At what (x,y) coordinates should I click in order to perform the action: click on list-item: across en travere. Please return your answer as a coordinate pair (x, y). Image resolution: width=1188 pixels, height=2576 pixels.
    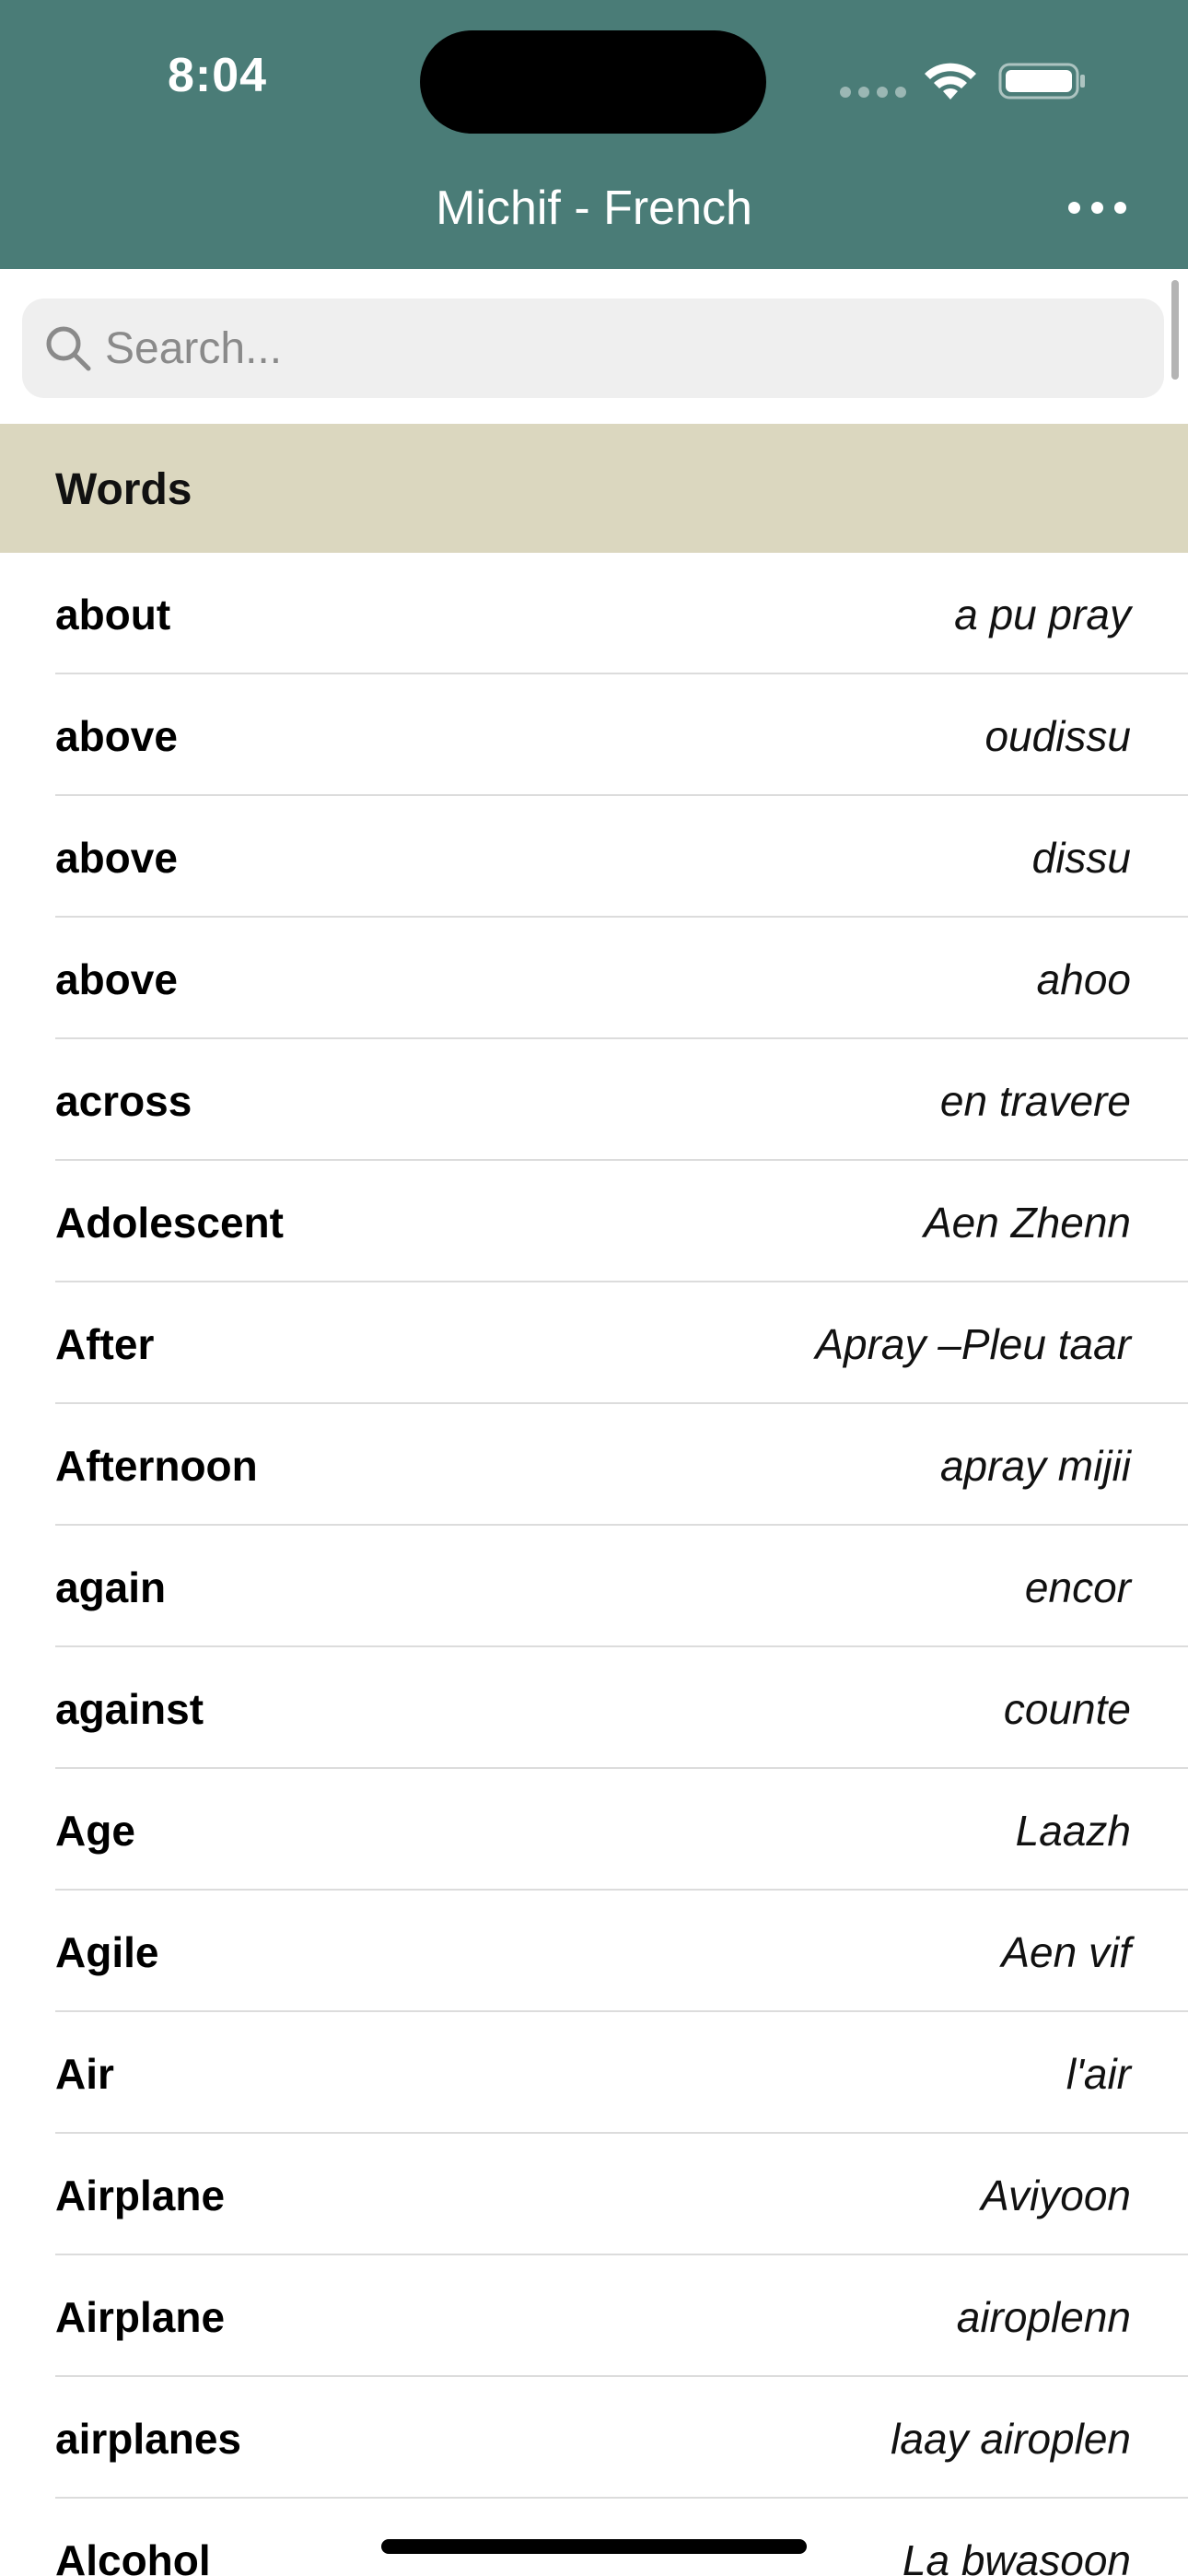
    Looking at the image, I should click on (594, 1100).